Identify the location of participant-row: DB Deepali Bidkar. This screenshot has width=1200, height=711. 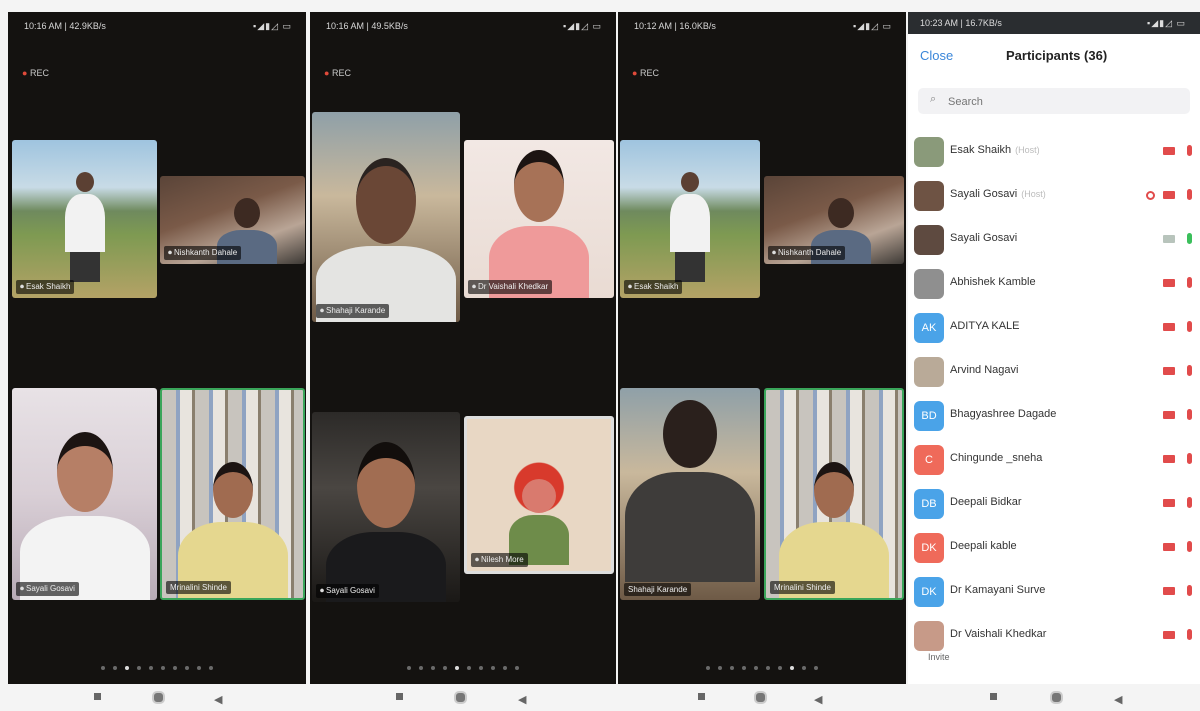
(1054, 504).